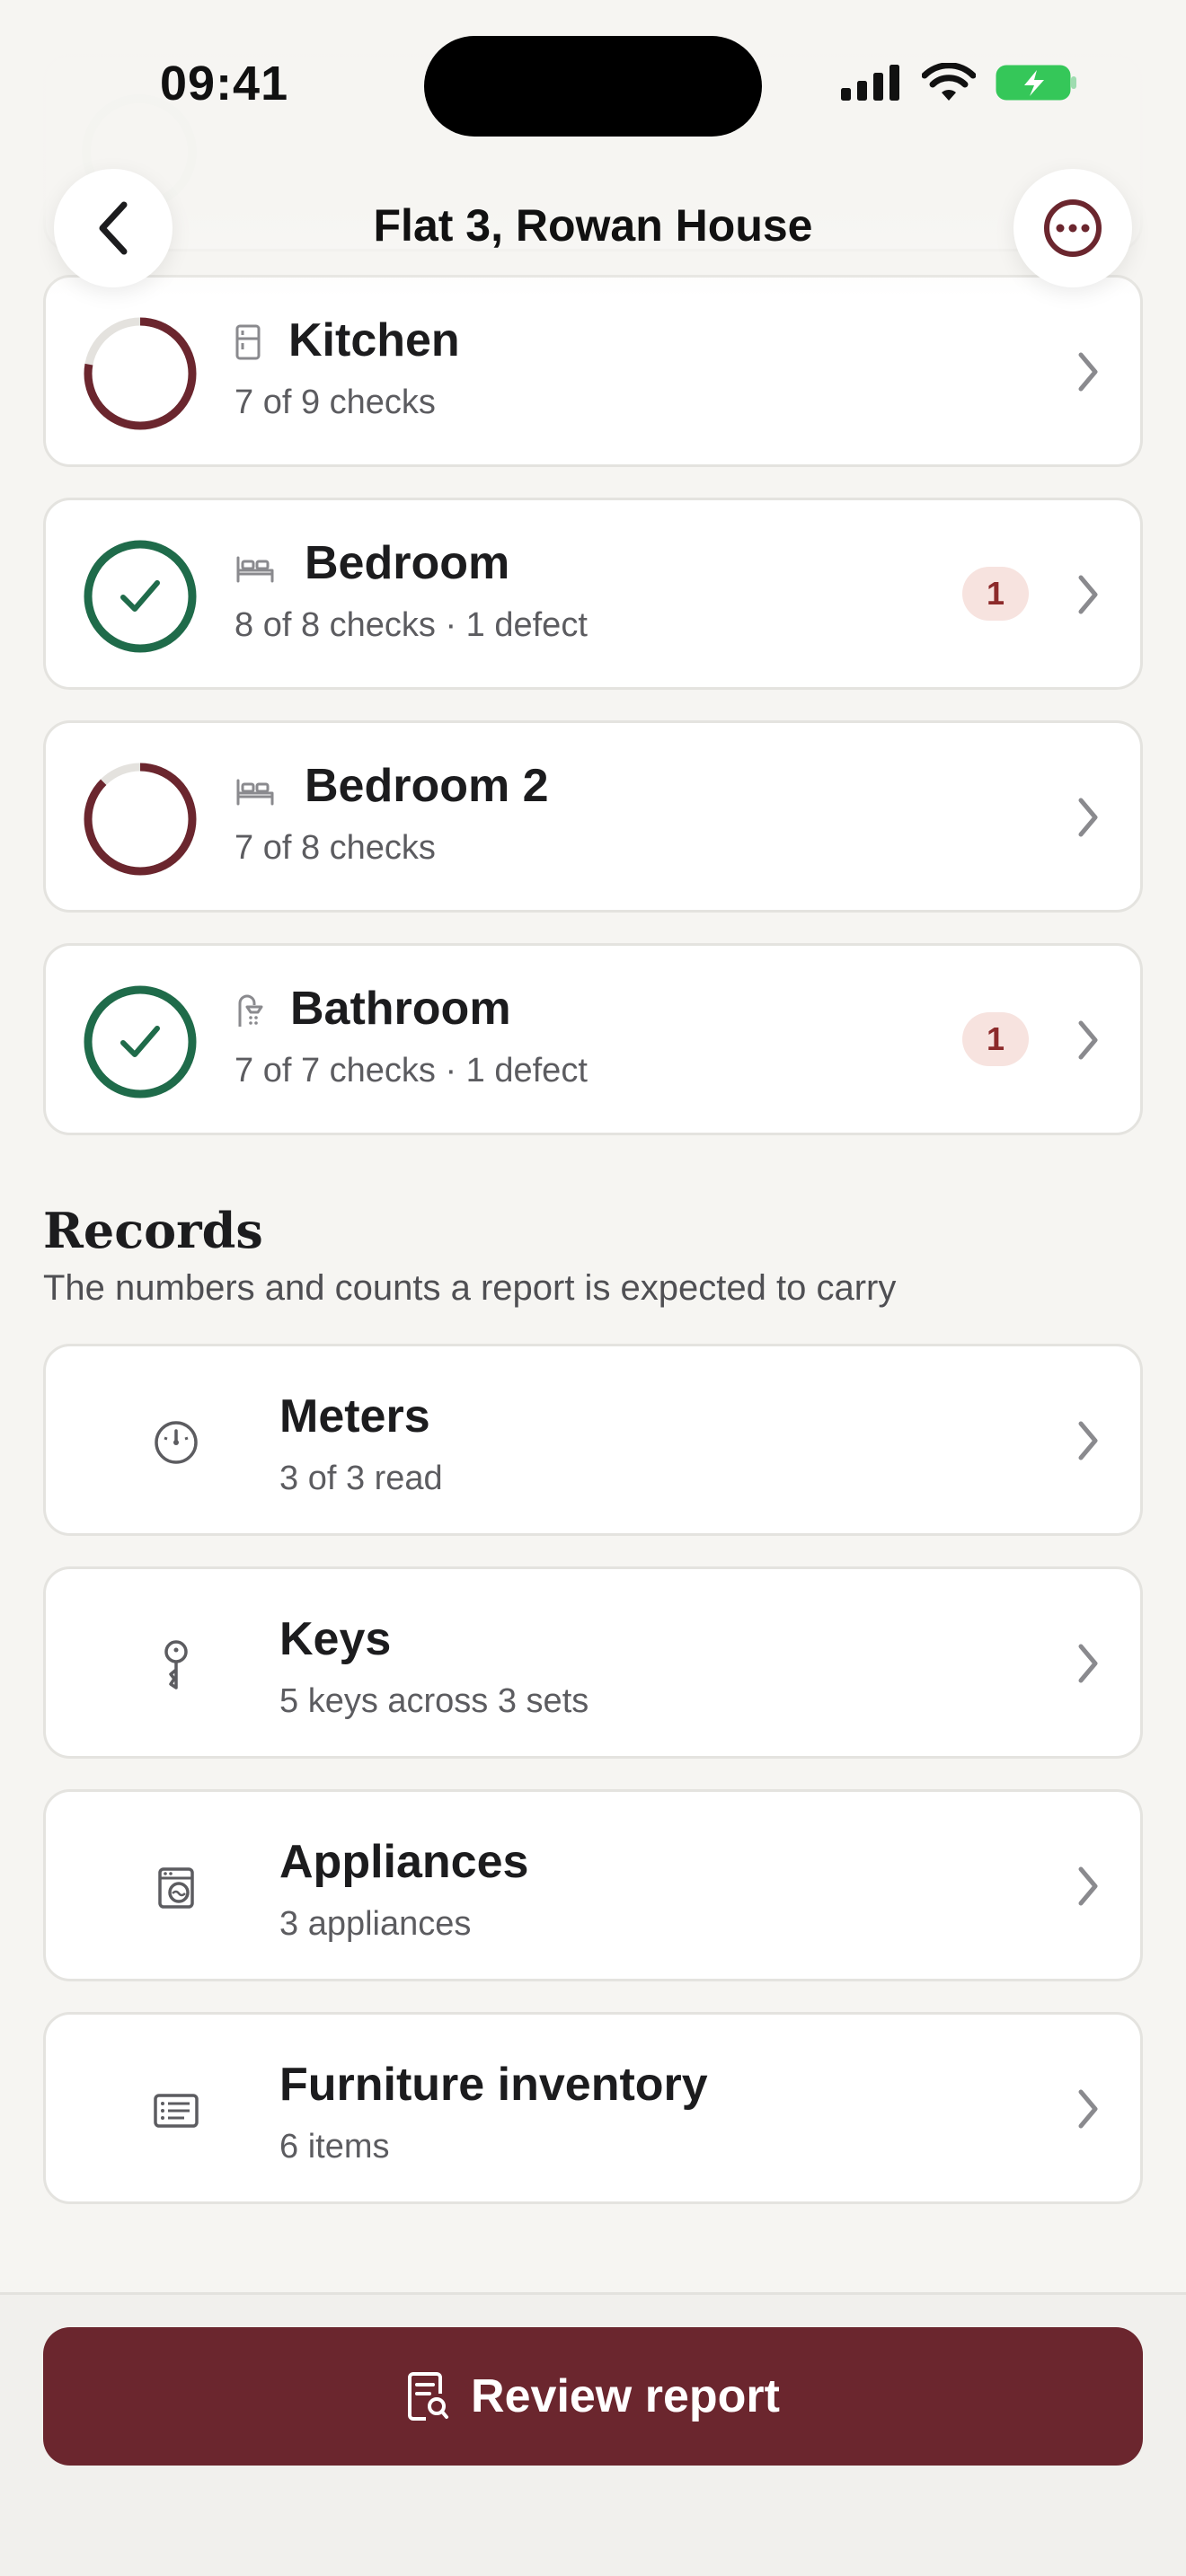  What do you see at coordinates (593, 1885) in the screenshot?
I see `record-card-appliances: Appliances 3 appliances` at bounding box center [593, 1885].